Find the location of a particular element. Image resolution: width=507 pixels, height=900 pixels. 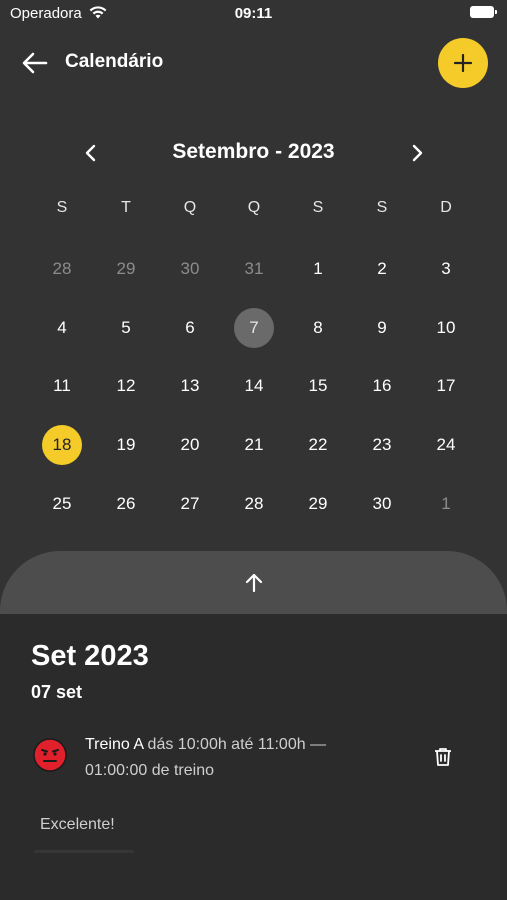

calendar-day: 10 is located at coordinates (446, 328).